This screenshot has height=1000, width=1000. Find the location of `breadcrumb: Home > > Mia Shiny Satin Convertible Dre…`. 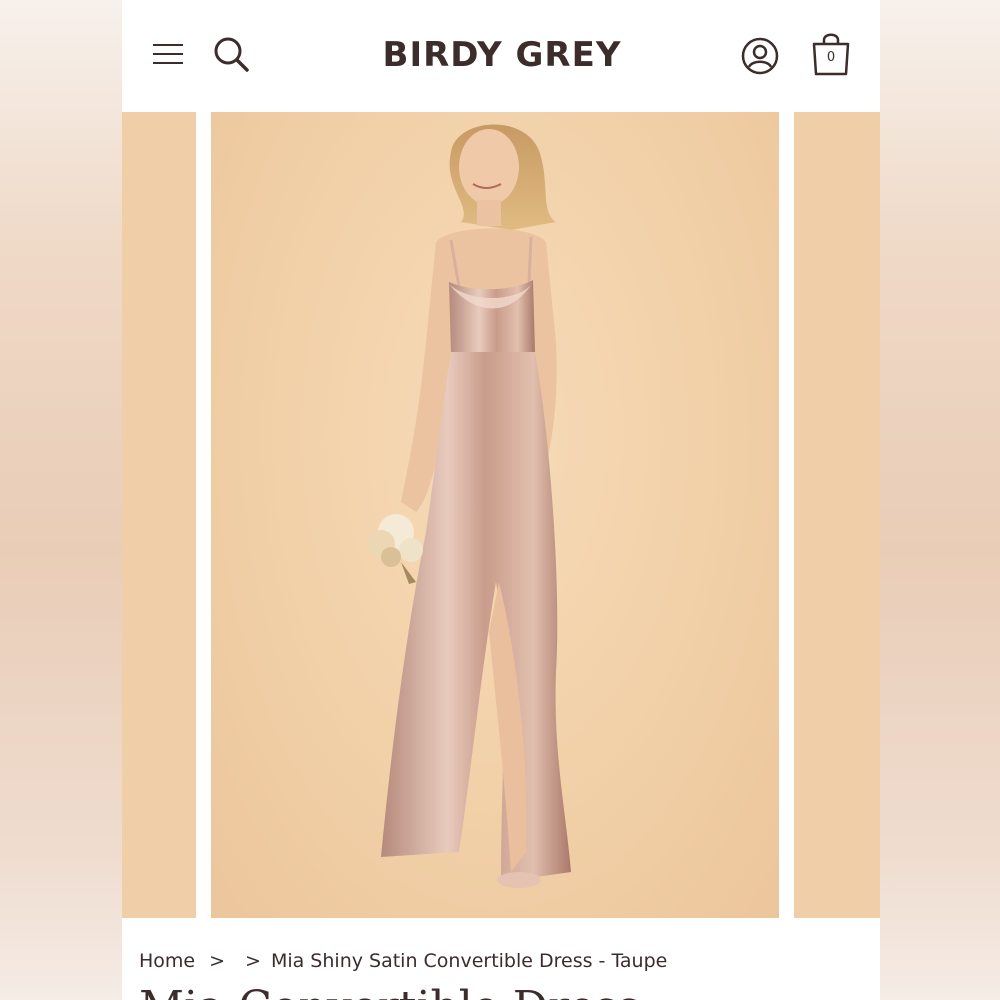

breadcrumb: Home > > Mia Shiny Satin Convertible Dre… is located at coordinates (403, 961).